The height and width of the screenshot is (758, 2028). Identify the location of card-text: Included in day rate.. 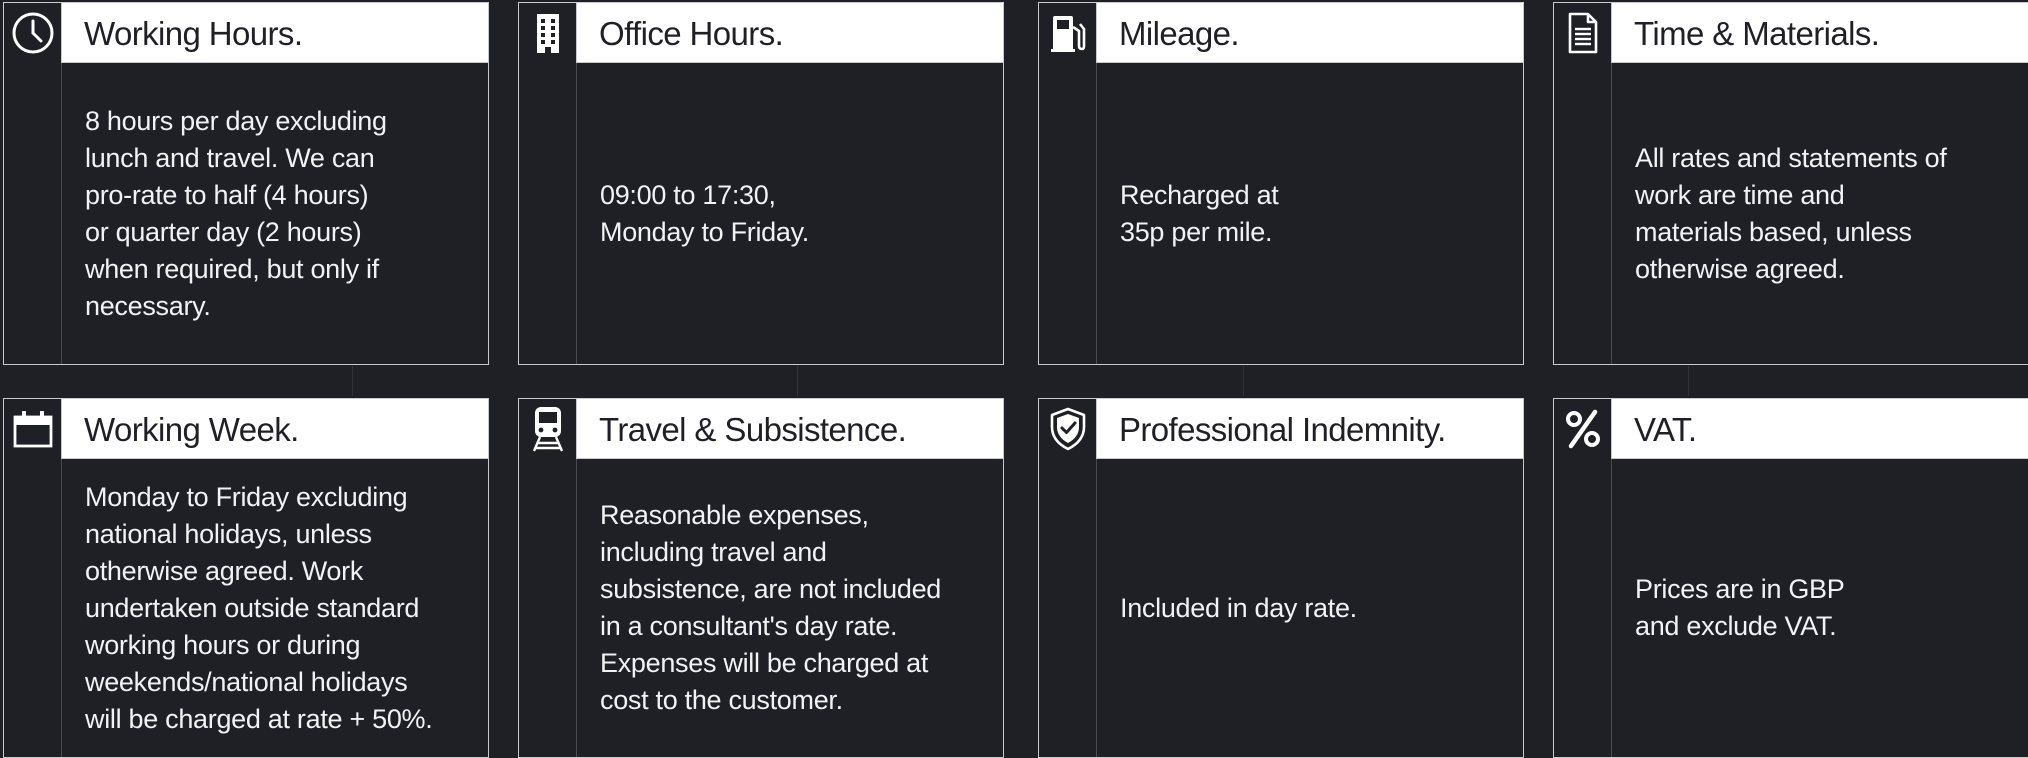
(1238, 607).